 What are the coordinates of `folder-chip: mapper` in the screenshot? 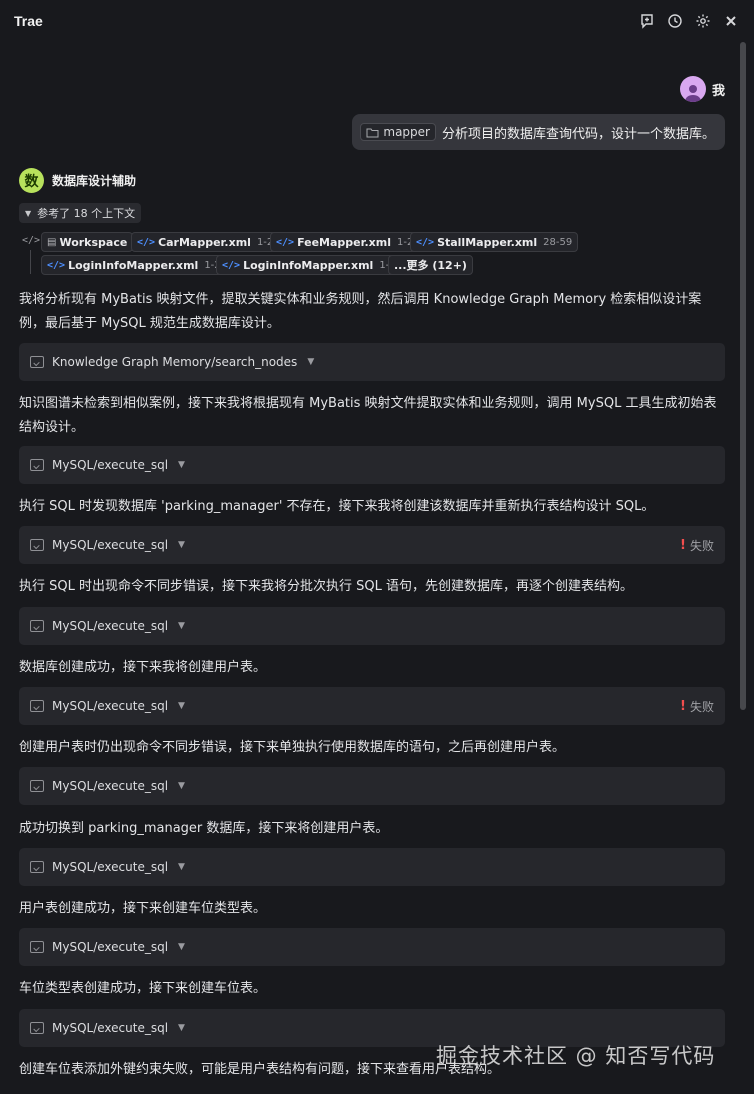 It's located at (398, 132).